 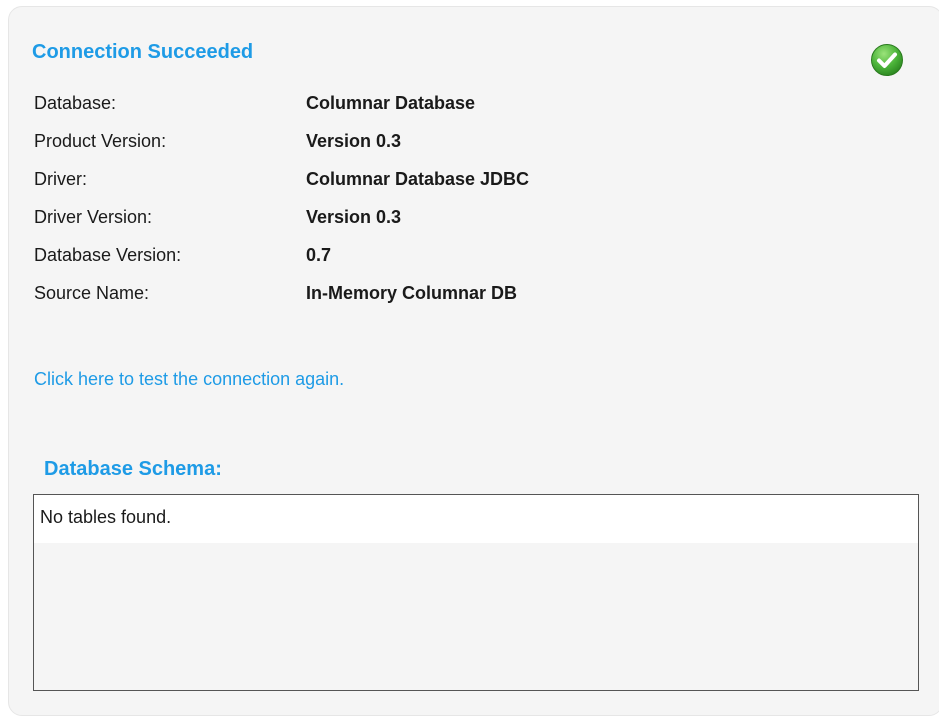 I want to click on info-row-source-name: Source Name: In-Memory Columnar DB, so click(x=384, y=301).